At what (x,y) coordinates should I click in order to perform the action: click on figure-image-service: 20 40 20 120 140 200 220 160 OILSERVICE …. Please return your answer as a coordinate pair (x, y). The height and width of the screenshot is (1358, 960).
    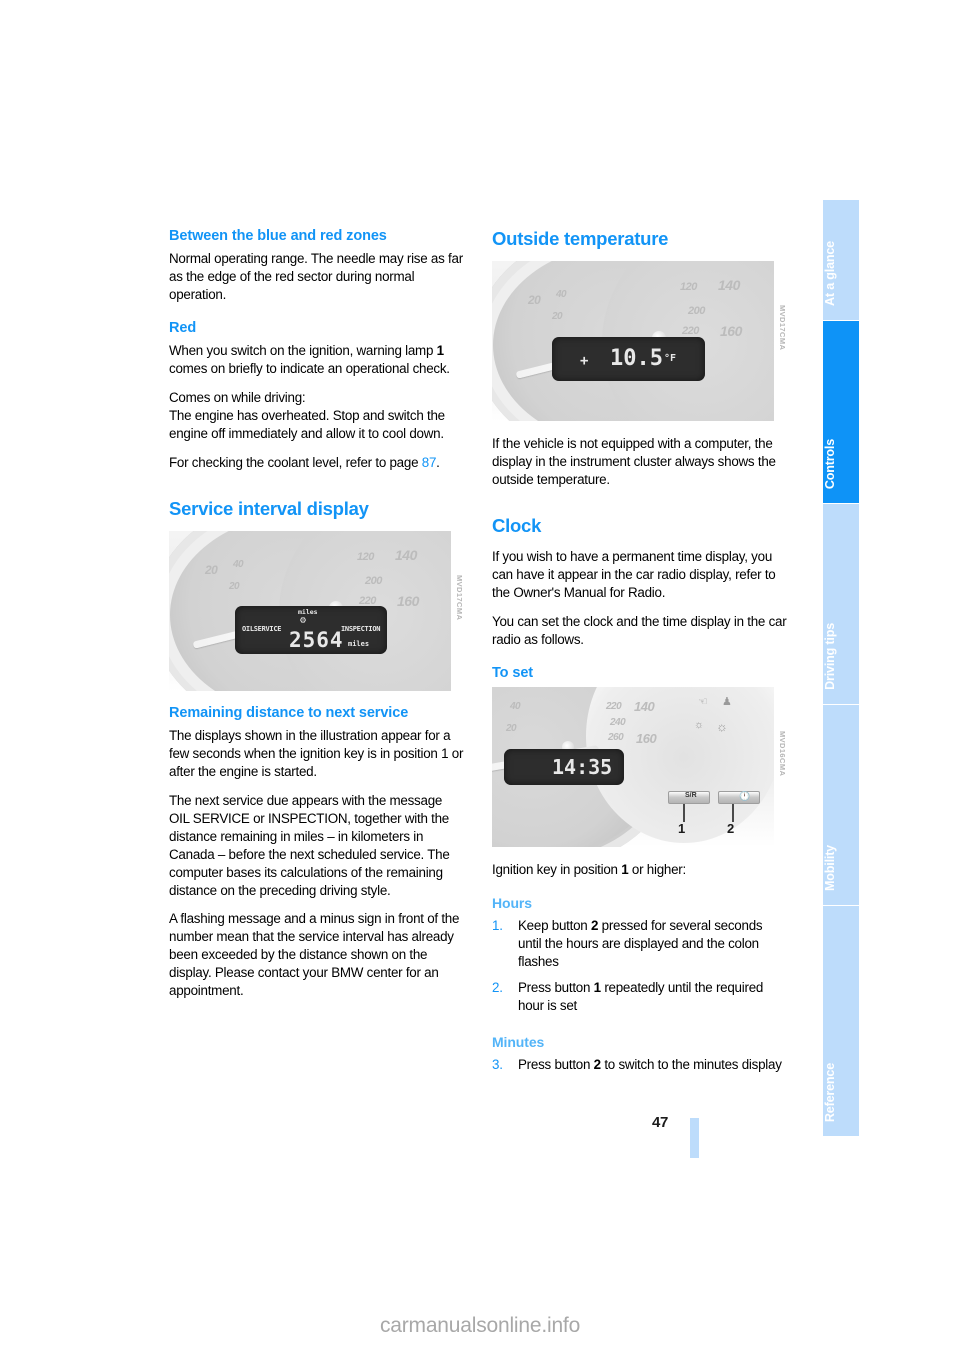
    Looking at the image, I should click on (310, 611).